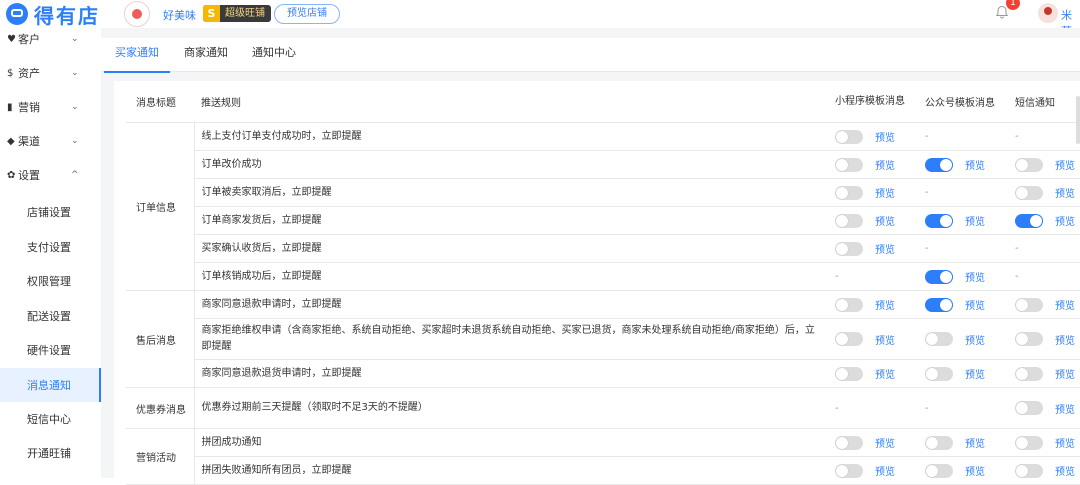 This screenshot has height=485, width=1080. What do you see at coordinates (50, 73) in the screenshot?
I see `sidebar-group-asset: $ 资产 ⌄` at bounding box center [50, 73].